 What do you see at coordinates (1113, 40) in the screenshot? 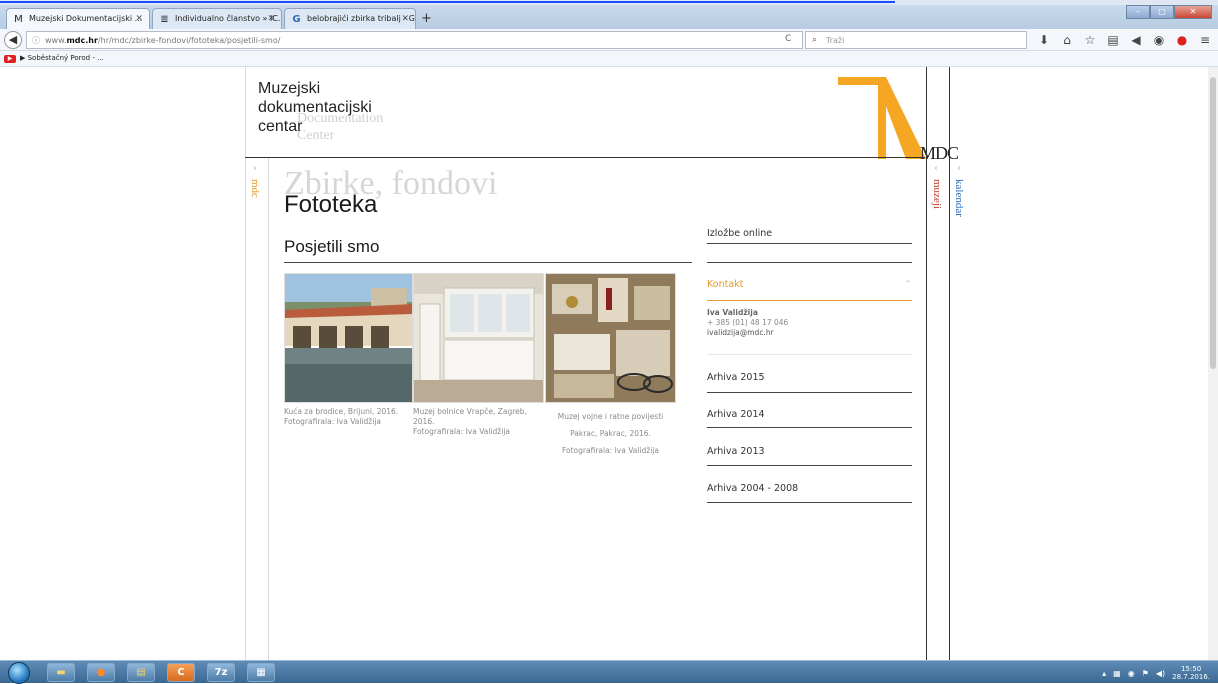
I see `clipboard-icon: ▤` at bounding box center [1113, 40].